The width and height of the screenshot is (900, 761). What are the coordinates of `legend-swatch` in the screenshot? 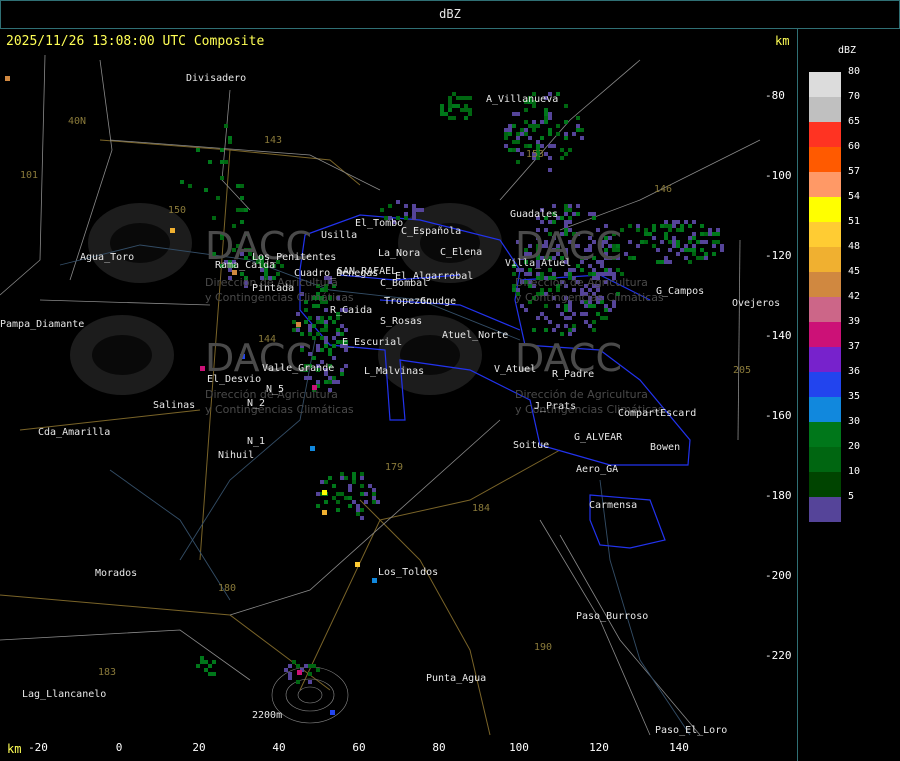 It's located at (825, 434).